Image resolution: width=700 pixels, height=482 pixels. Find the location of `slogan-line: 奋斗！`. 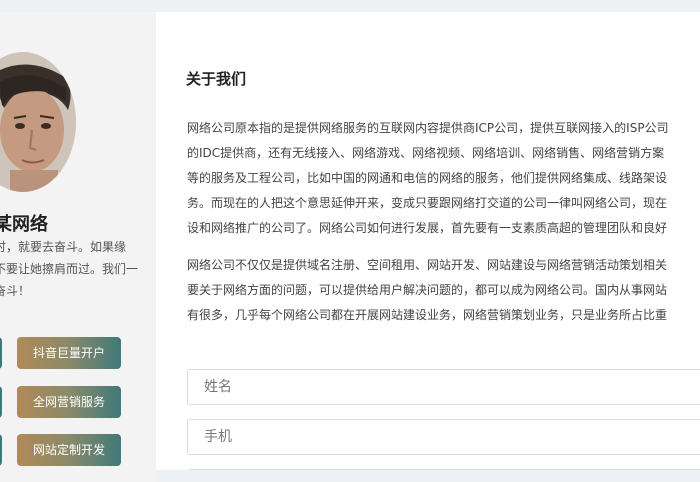

slogan-line: 奋斗！ is located at coordinates (15, 291).